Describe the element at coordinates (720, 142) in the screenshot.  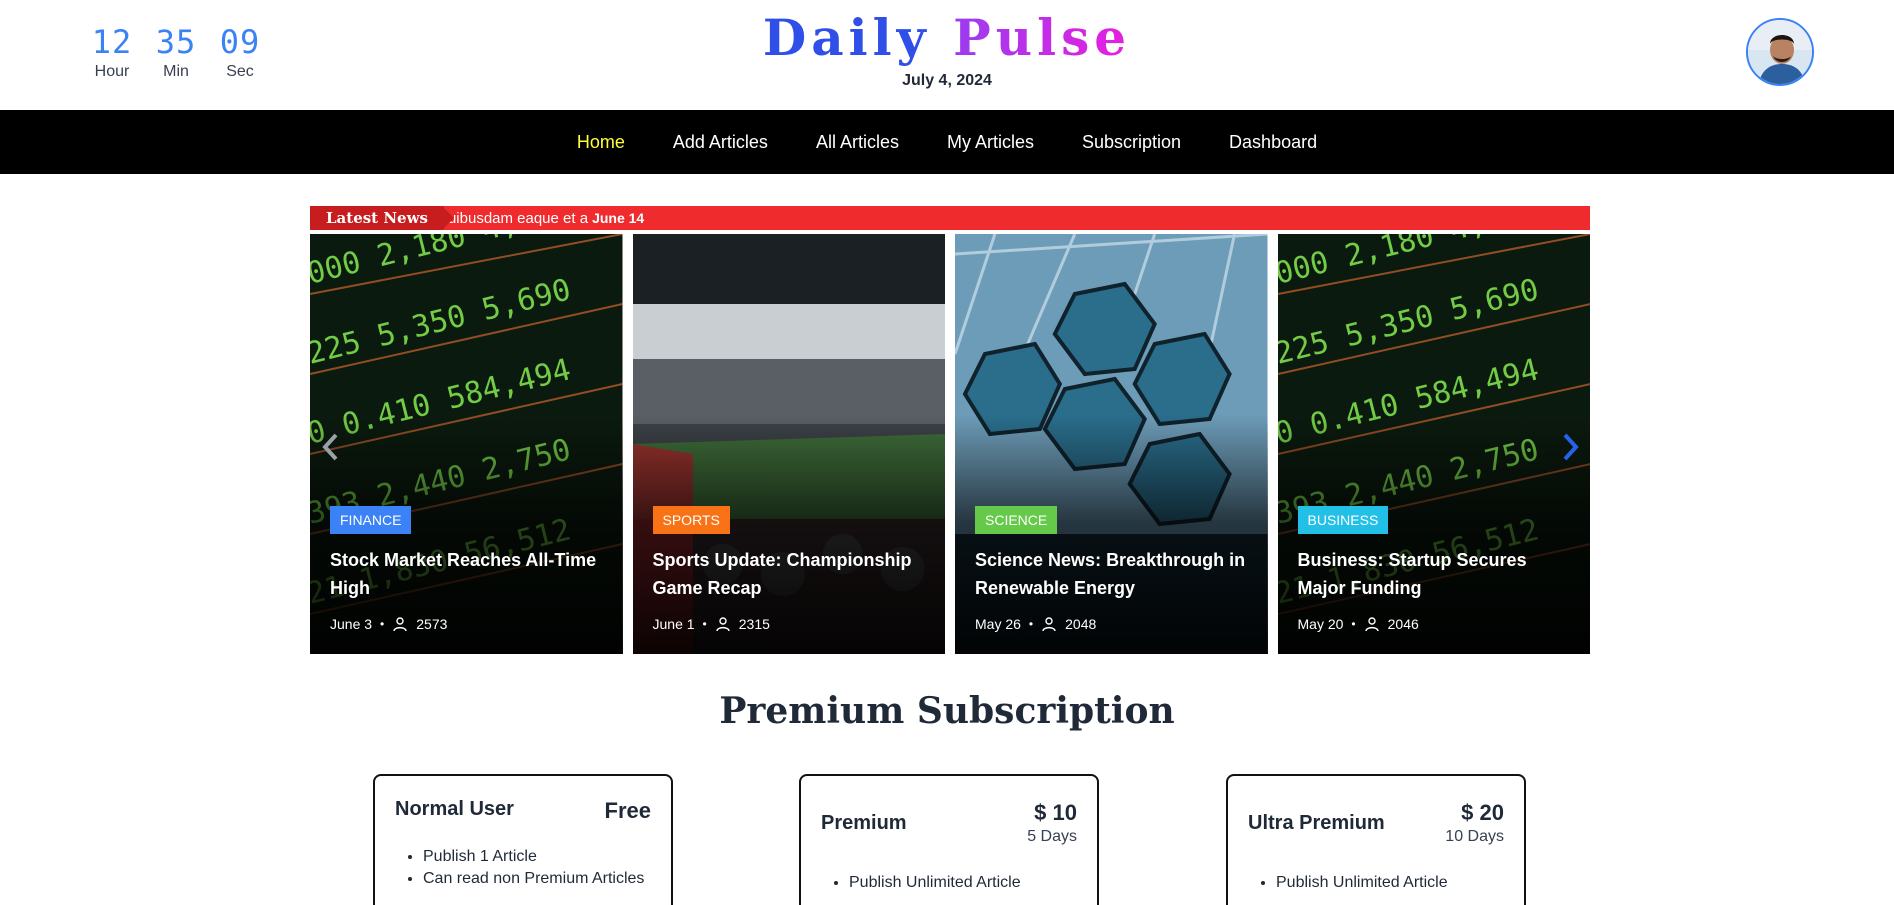
I see `nav-add-articles: Add Articles` at that location.